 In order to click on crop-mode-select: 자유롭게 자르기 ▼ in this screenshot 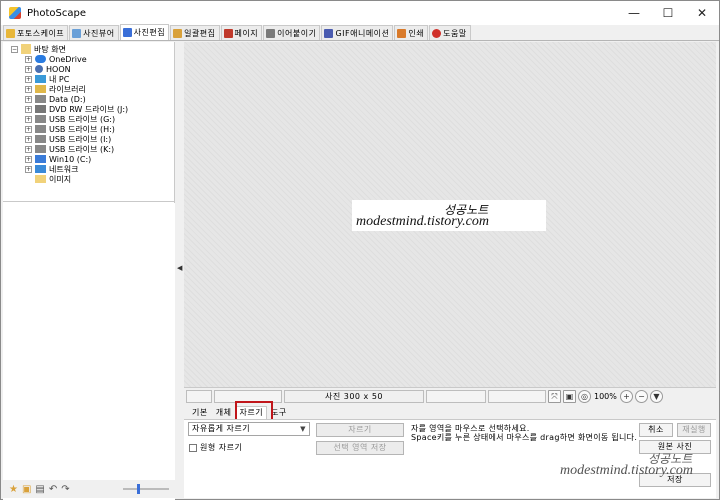, I will do `click(249, 429)`.